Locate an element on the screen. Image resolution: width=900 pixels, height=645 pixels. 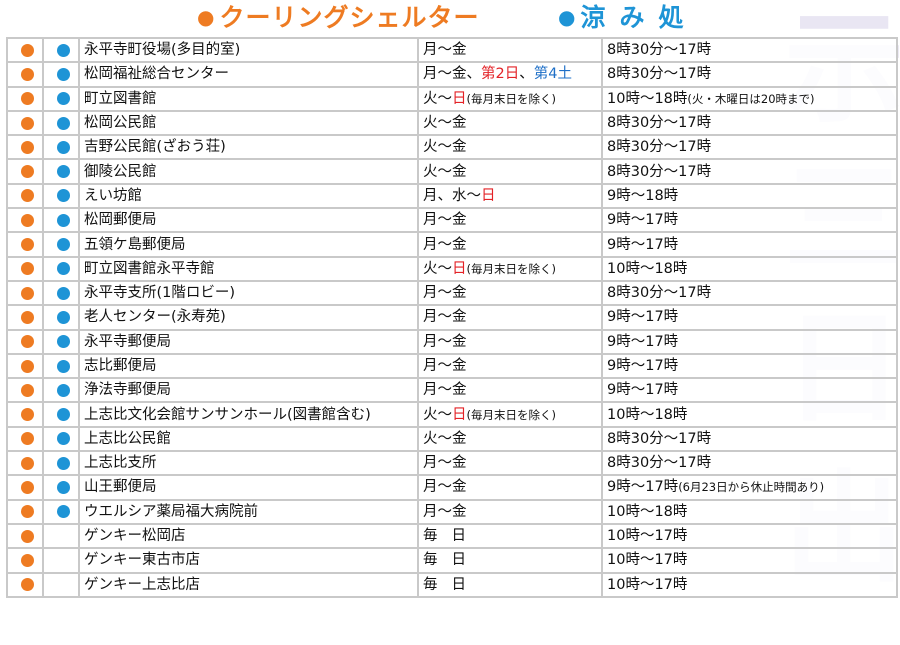
legend-header: ● クーリングシェルター ● 涼み処 is located at coordinates (450, 18).